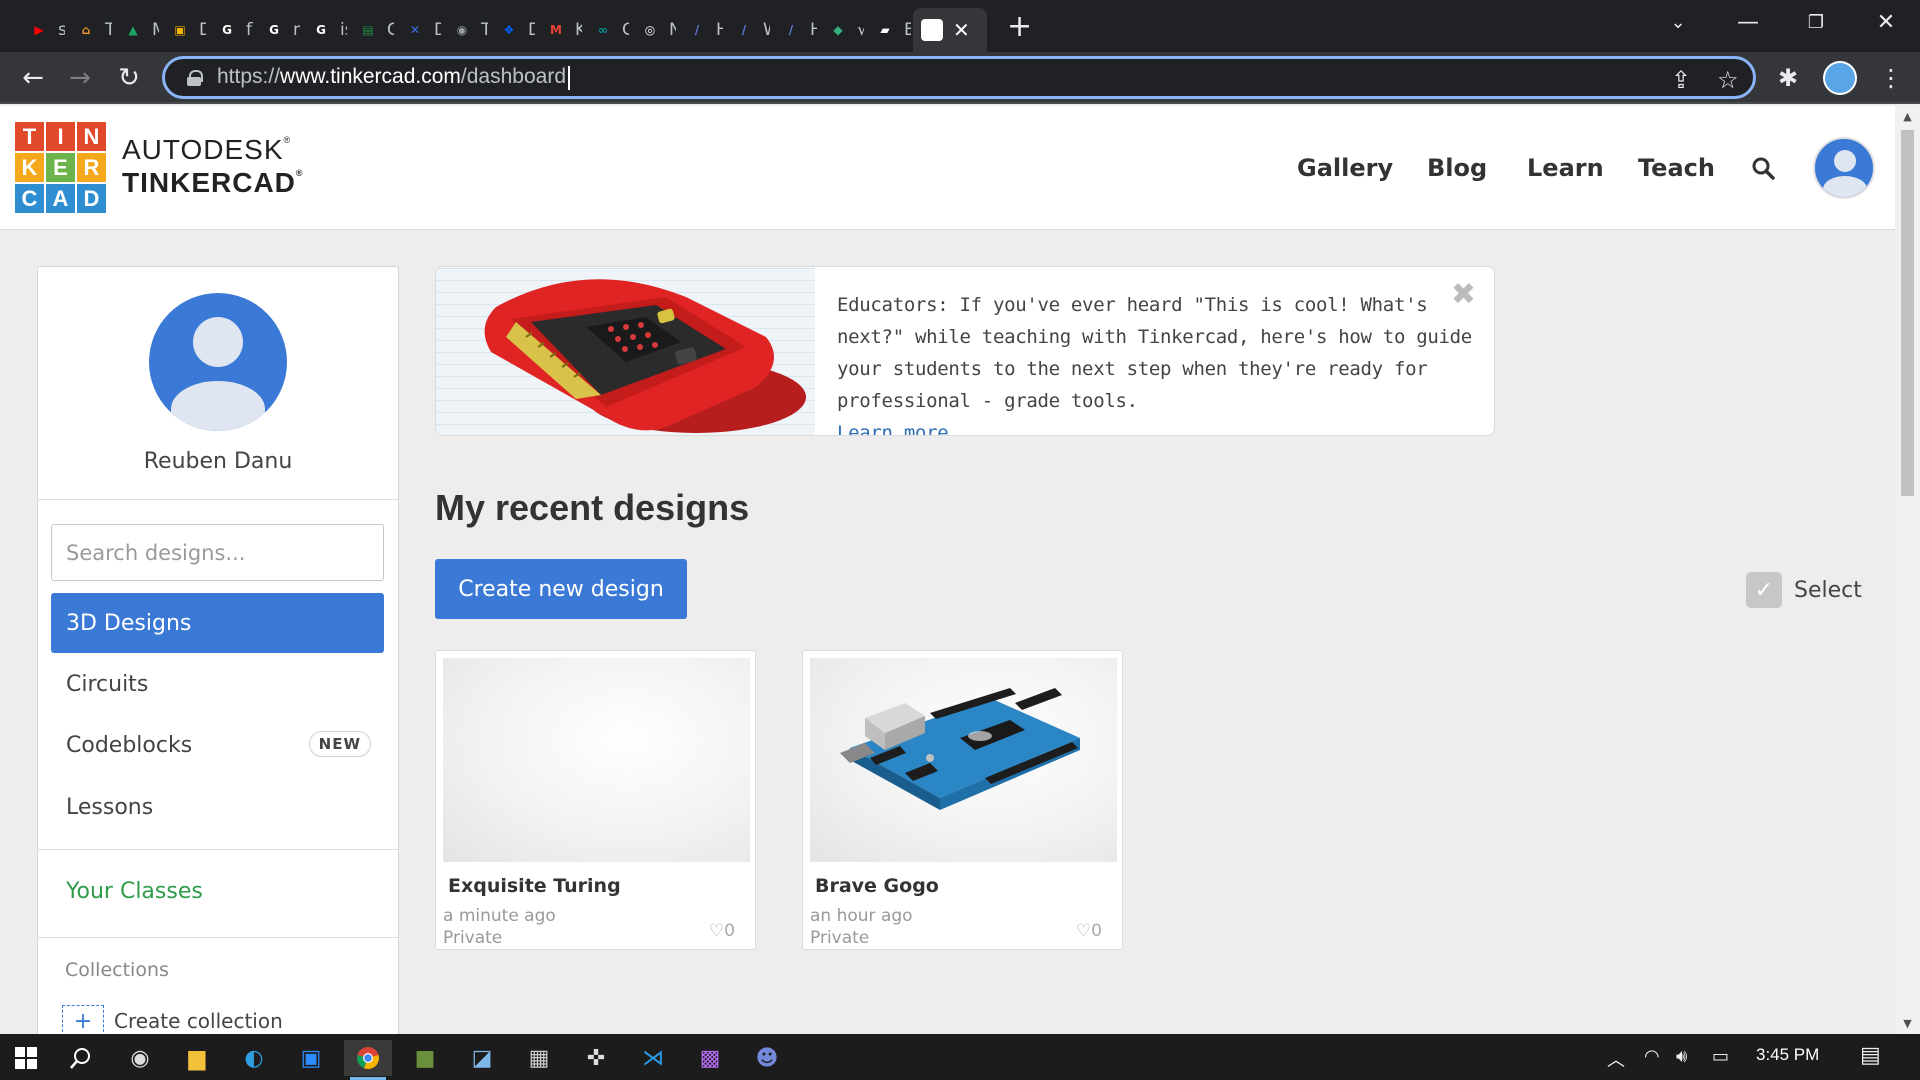 Image resolution: width=1920 pixels, height=1080 pixels. I want to click on design-card-brave-gogo: Brave Gogo an hour ago Private ♡0, so click(962, 800).